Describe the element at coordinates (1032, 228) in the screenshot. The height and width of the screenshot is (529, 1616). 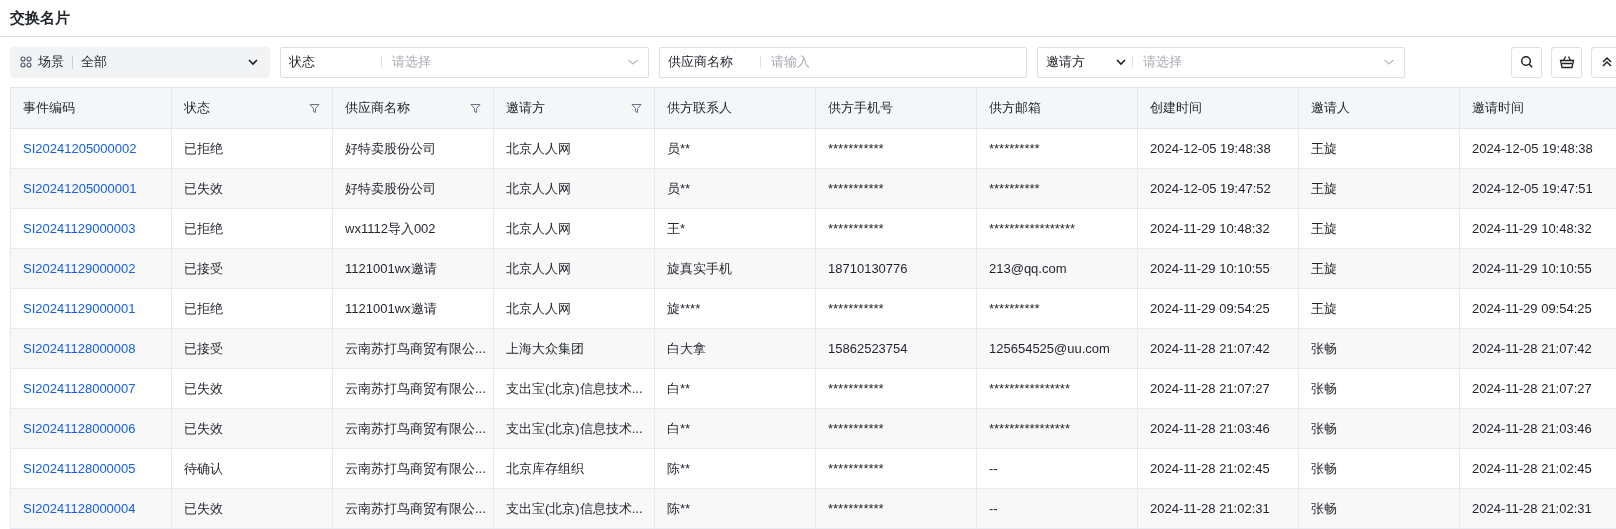
I see `table-cell: *****************` at that location.